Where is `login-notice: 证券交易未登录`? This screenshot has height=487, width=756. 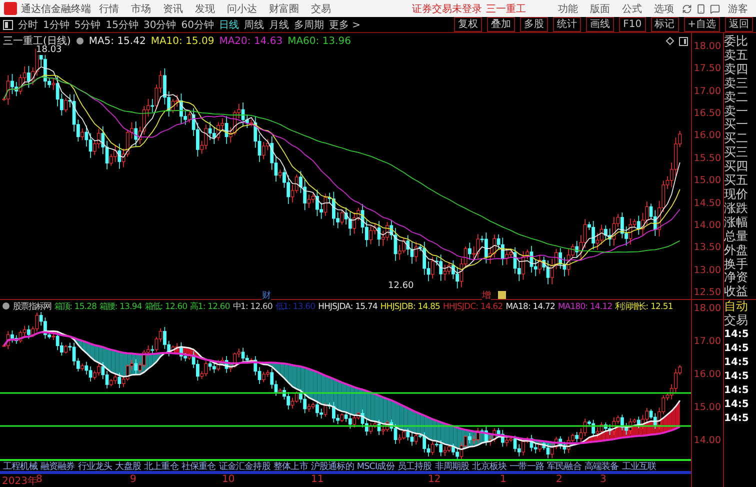 login-notice: 证券交易未登录 is located at coordinates (447, 9).